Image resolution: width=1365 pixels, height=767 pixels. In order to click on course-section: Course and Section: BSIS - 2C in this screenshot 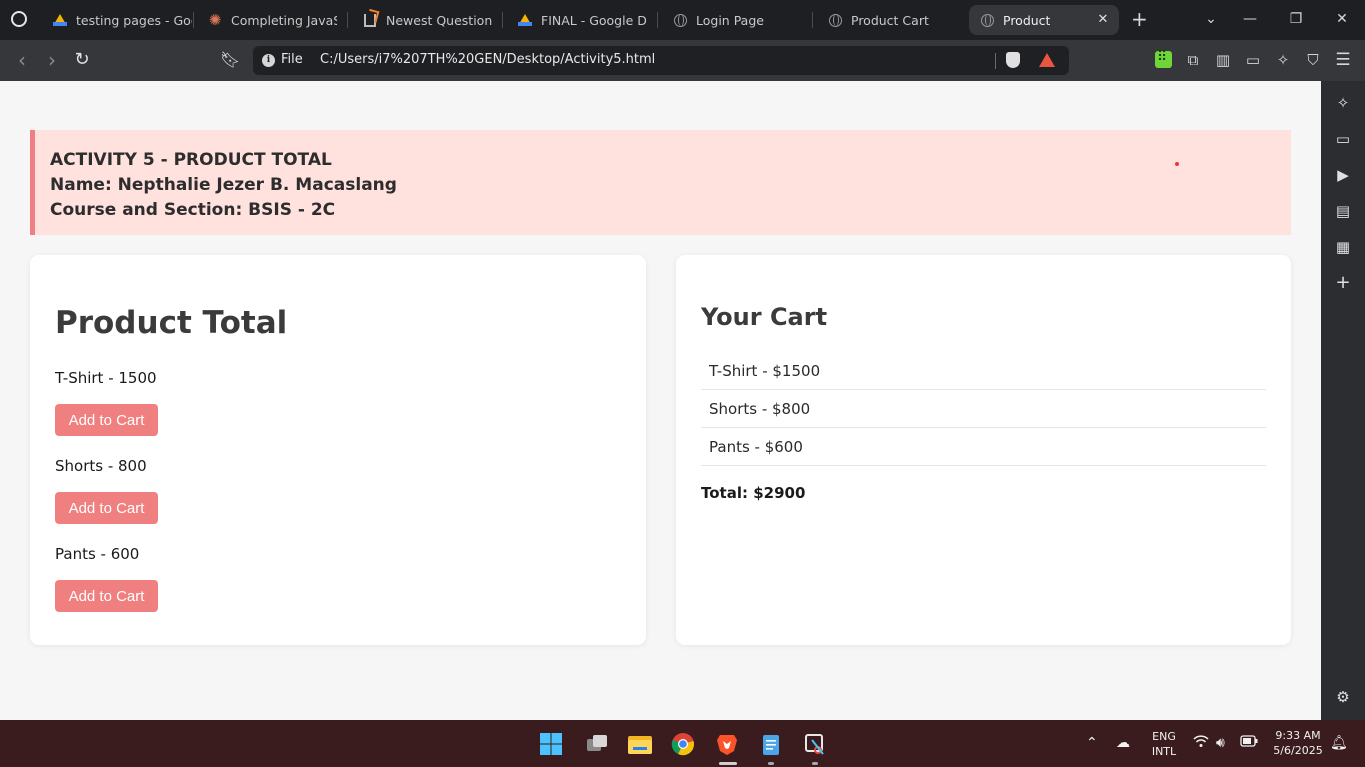, I will do `click(193, 210)`.